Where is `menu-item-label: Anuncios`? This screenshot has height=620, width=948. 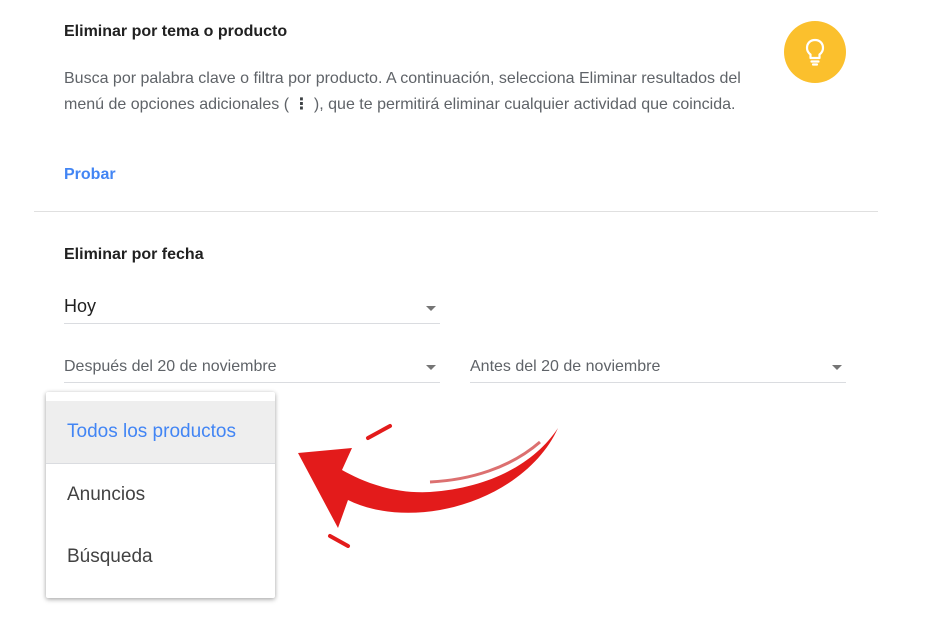
menu-item-label: Anuncios is located at coordinates (106, 494).